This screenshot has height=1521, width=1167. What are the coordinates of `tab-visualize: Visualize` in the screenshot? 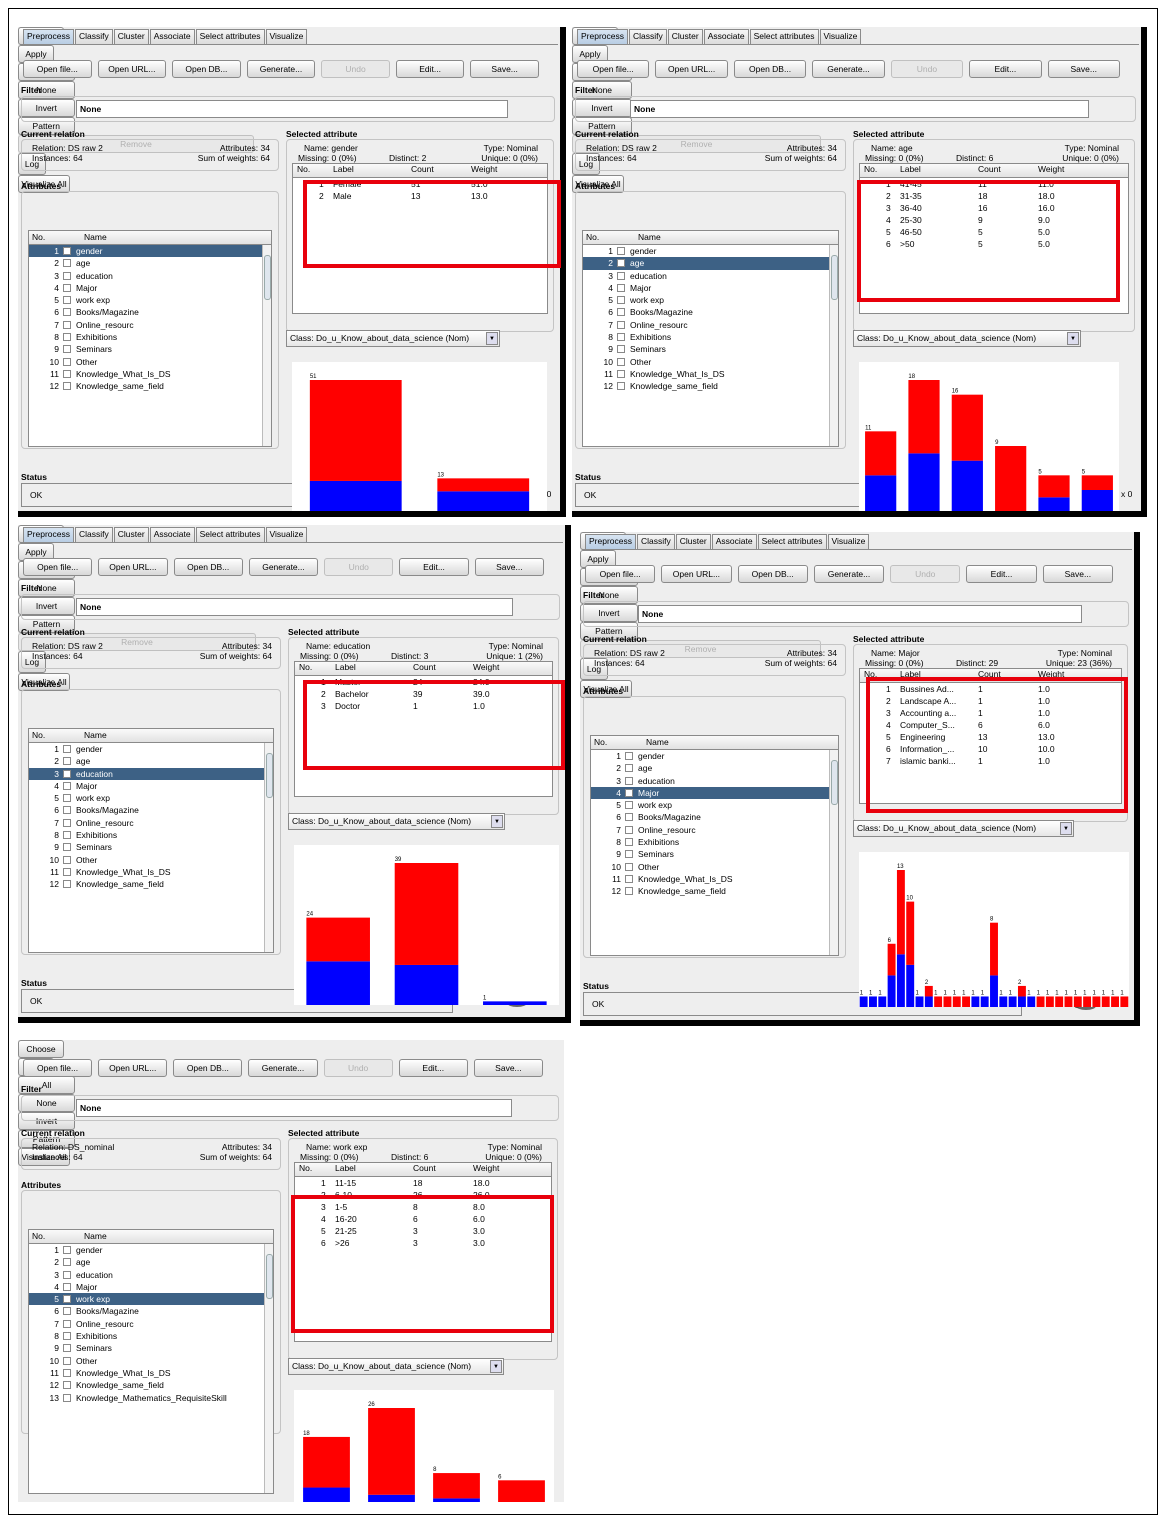 It's located at (848, 541).